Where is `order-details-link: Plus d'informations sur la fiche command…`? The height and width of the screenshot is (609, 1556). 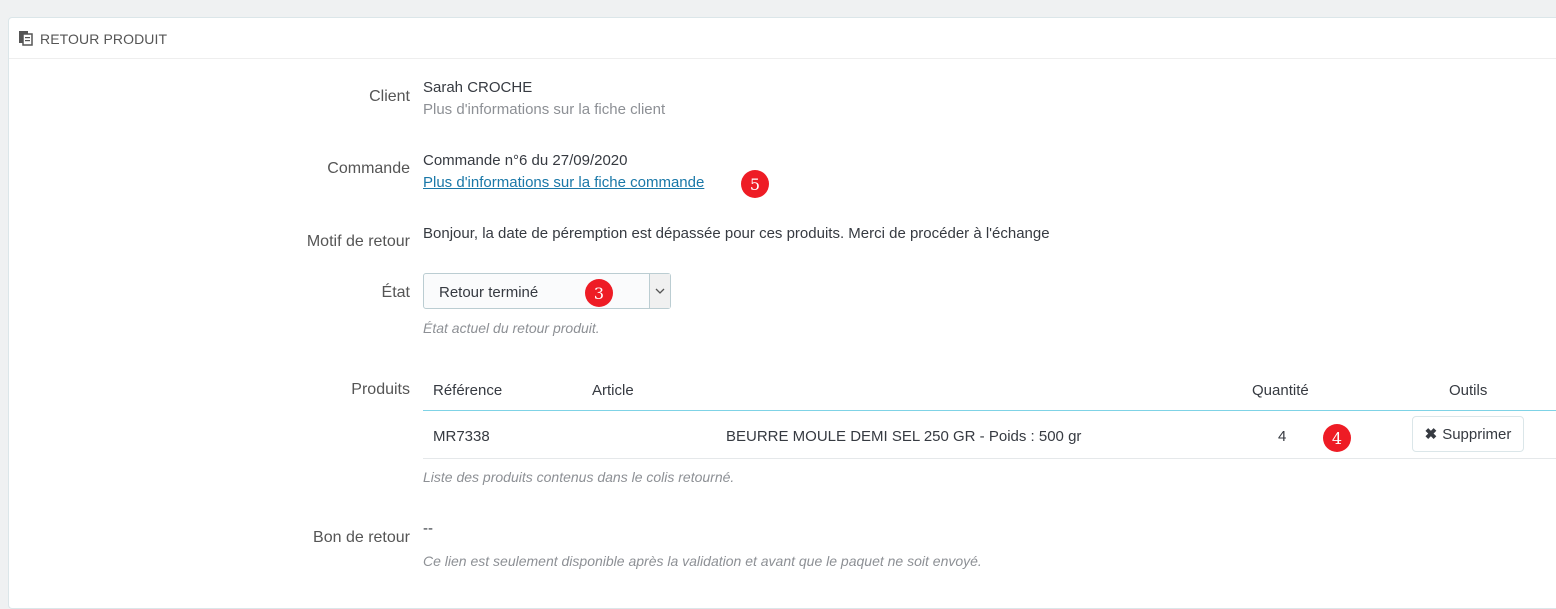 order-details-link: Plus d'informations sur la fiche command… is located at coordinates (563, 182).